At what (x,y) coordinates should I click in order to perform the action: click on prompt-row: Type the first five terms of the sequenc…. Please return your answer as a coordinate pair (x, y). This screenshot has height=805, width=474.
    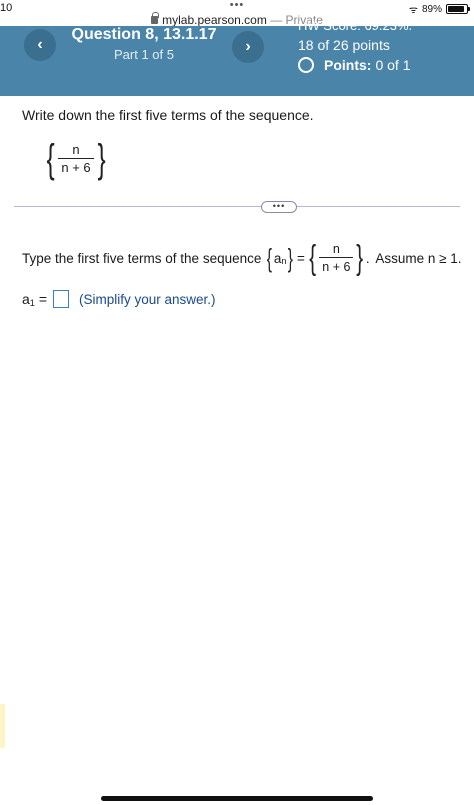
    Looking at the image, I should click on (242, 258).